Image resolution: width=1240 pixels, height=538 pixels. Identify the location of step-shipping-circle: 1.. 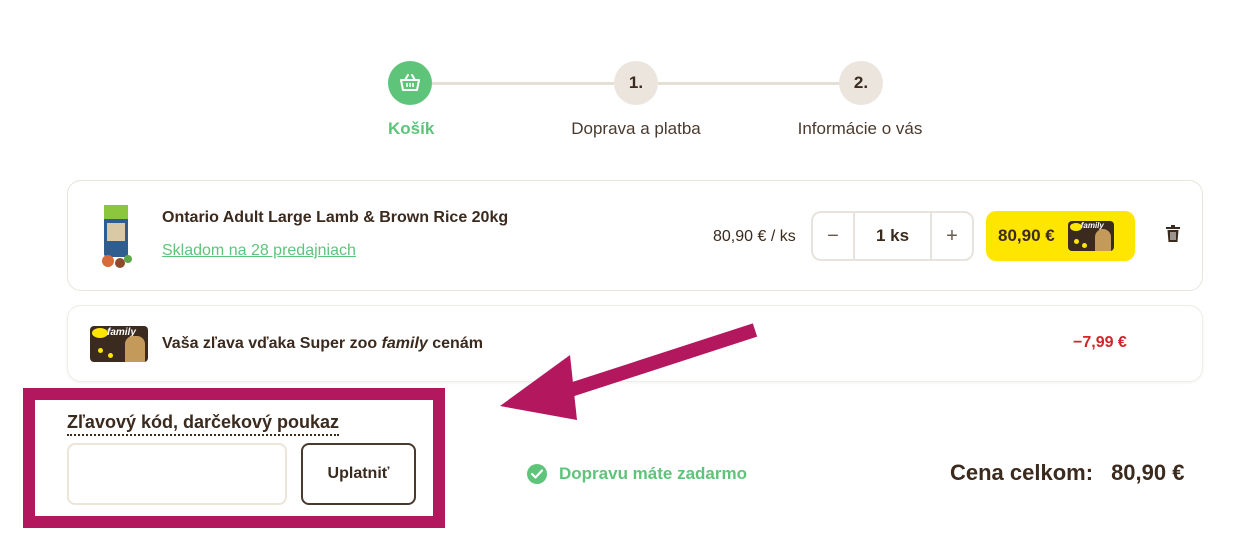
(636, 83).